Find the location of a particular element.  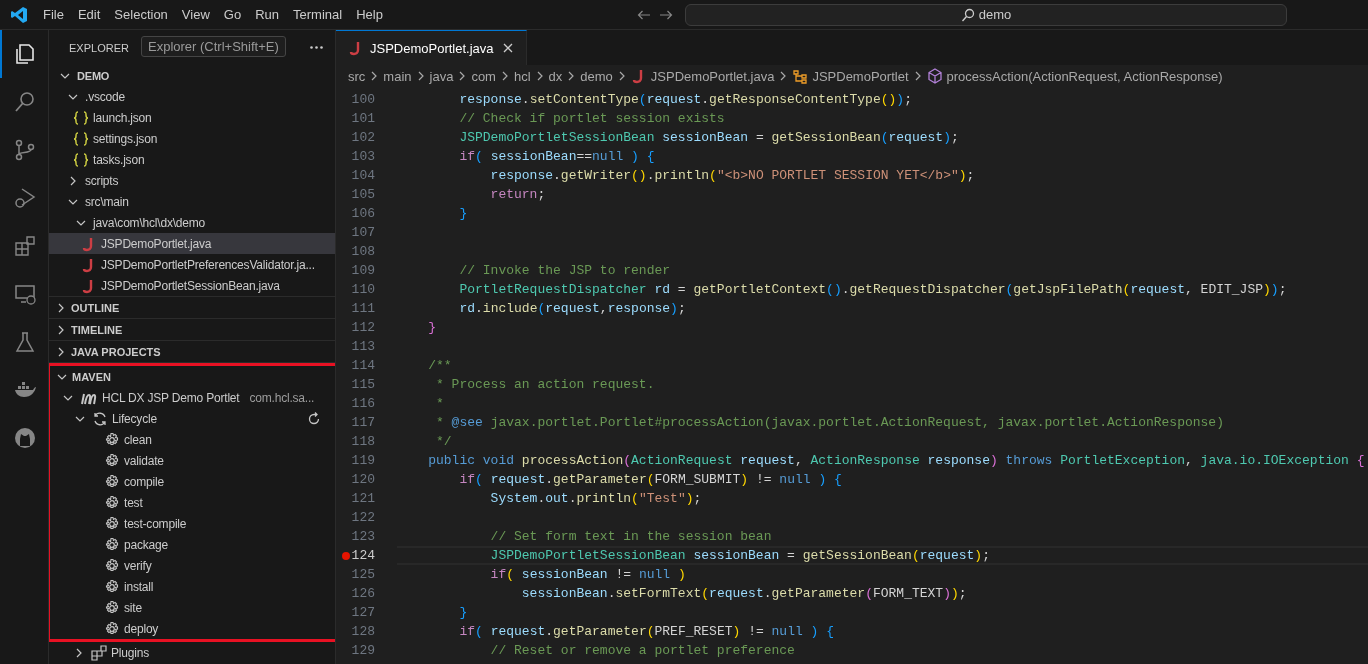

extensions-icon is located at coordinates (25, 246).